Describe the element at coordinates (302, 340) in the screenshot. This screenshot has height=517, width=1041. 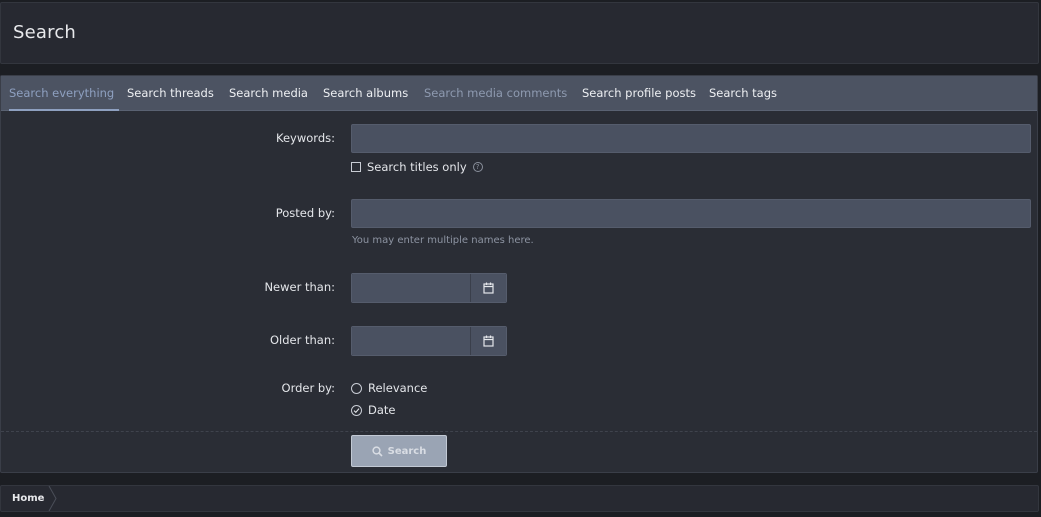
I see `older-than-label: Older than:` at that location.